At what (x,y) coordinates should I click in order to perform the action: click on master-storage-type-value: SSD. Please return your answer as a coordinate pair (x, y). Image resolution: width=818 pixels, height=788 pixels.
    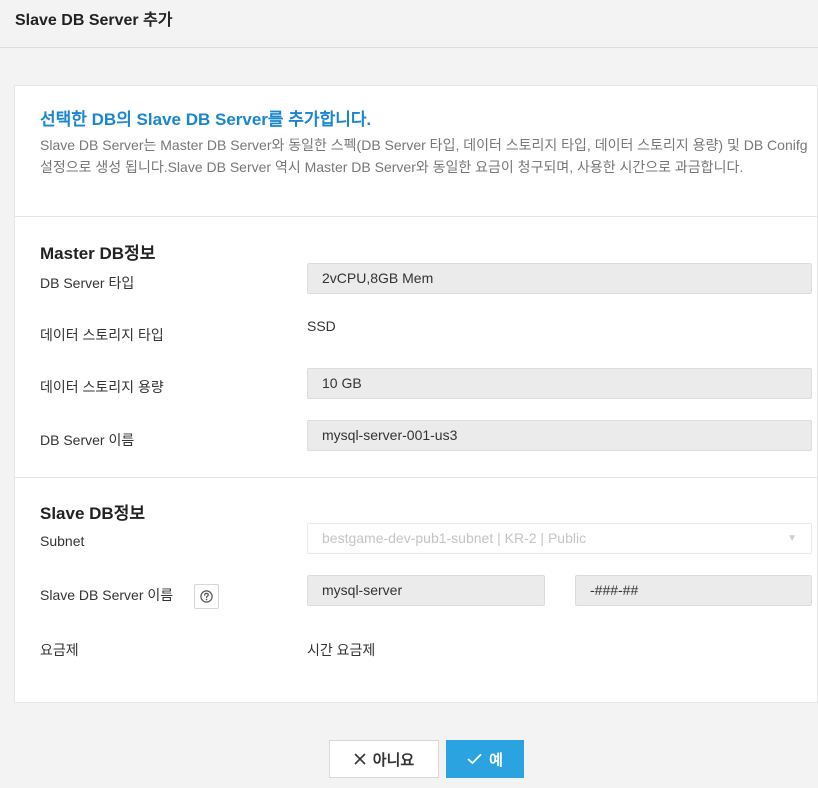
    Looking at the image, I should click on (321, 326).